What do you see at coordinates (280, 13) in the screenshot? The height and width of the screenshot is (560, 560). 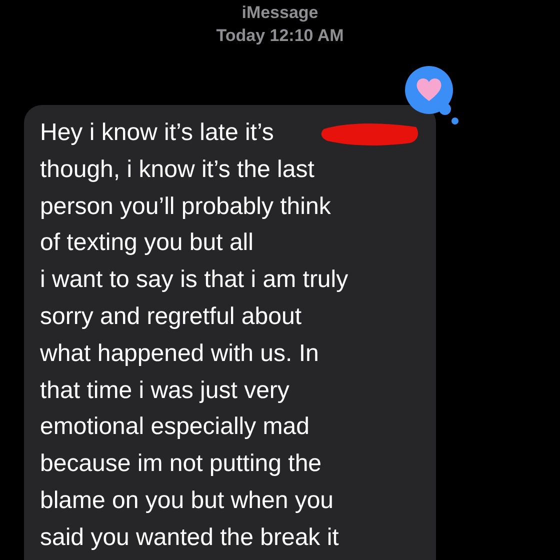 I see `service-label: iMessage` at bounding box center [280, 13].